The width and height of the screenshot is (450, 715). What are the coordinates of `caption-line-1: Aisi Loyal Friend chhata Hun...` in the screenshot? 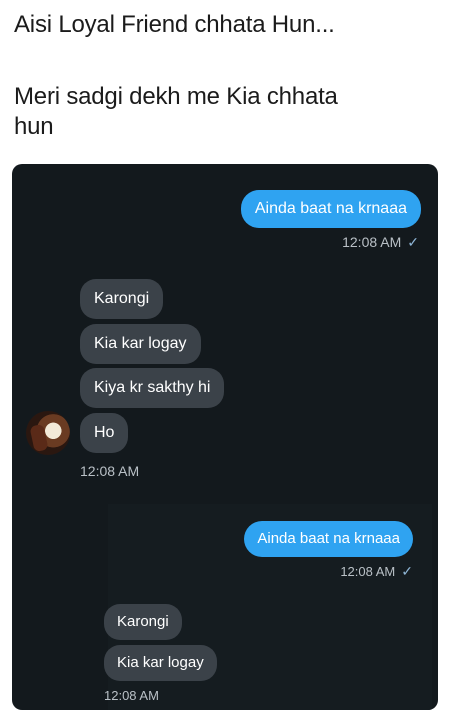 It's located at (174, 24).